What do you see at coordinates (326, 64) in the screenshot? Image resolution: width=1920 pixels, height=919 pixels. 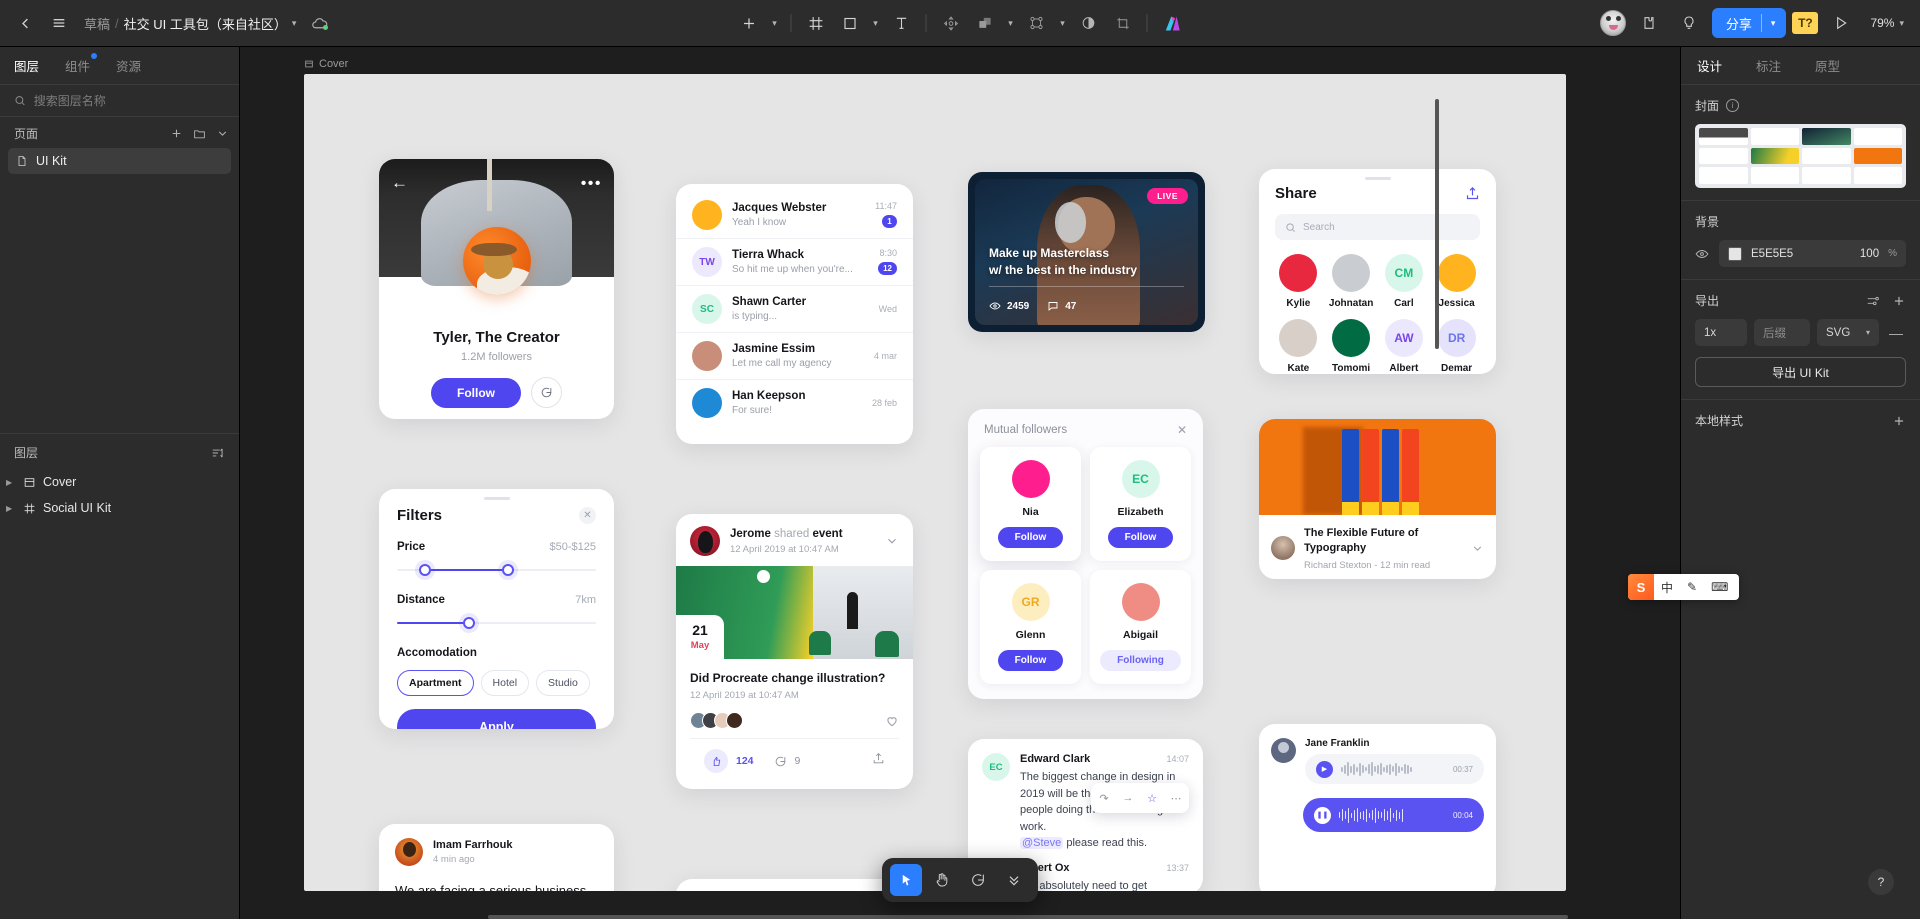 I see `frame-label: Cover` at bounding box center [326, 64].